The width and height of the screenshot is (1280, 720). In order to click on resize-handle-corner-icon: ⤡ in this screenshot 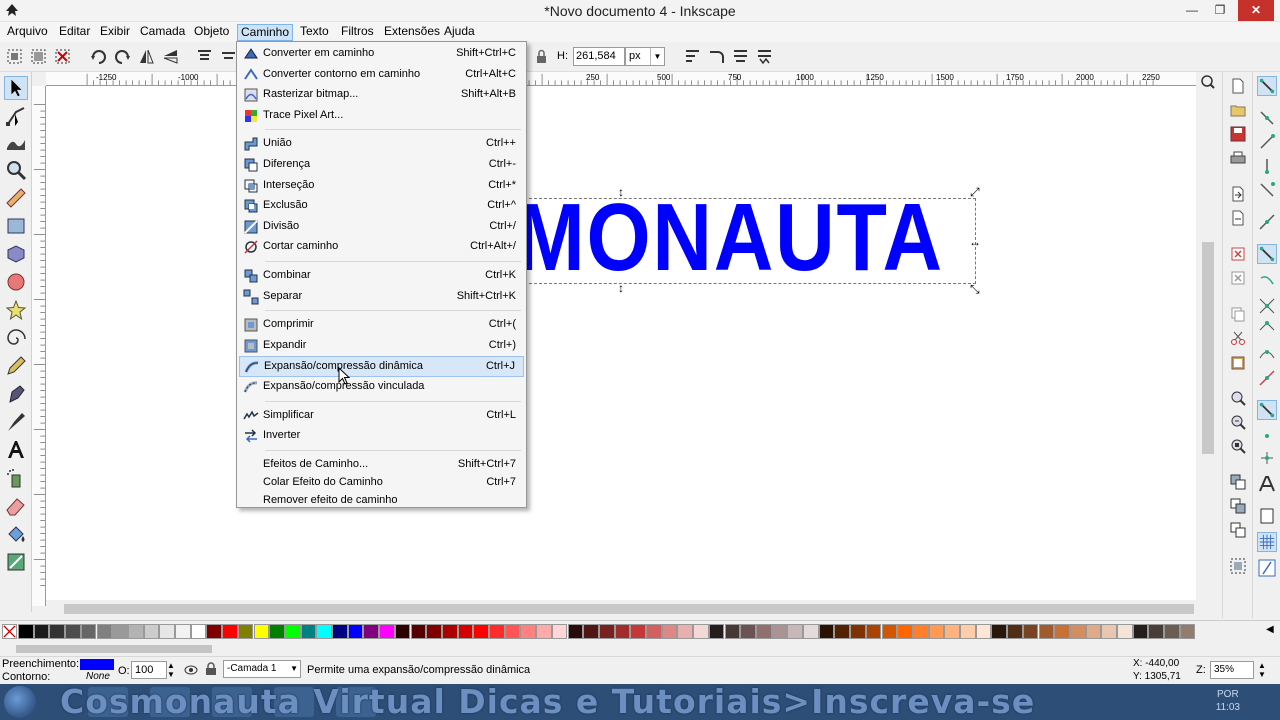, I will do `click(975, 289)`.